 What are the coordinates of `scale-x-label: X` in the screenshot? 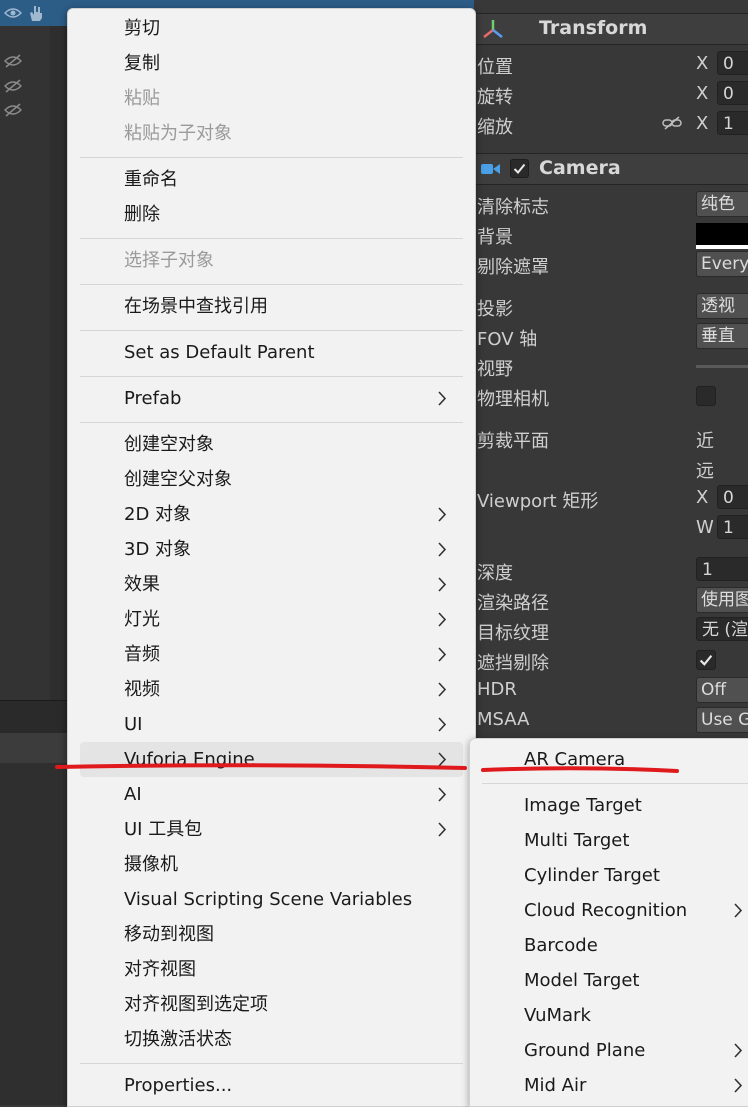 It's located at (702, 123).